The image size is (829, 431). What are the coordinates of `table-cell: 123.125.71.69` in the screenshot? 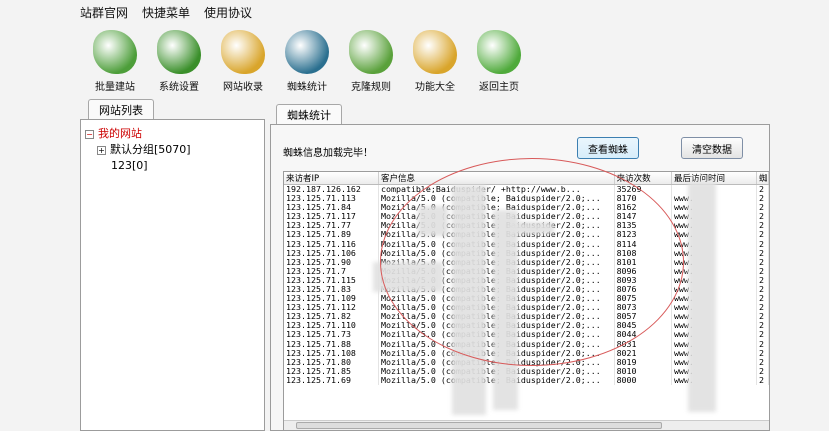 It's located at (331, 380).